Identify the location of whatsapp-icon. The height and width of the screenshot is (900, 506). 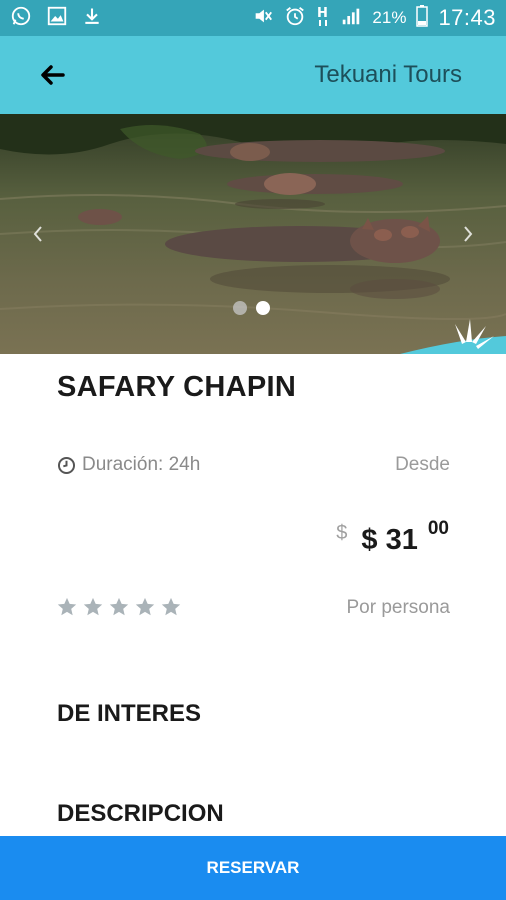
(21, 18).